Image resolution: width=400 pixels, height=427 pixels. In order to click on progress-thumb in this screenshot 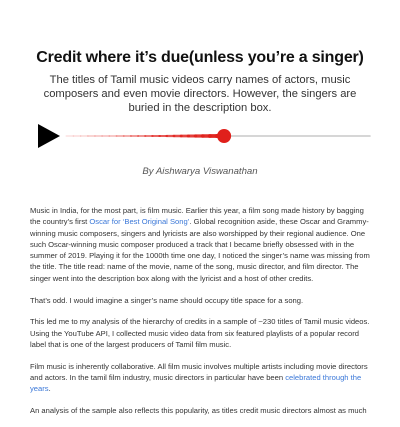, I will do `click(224, 136)`.